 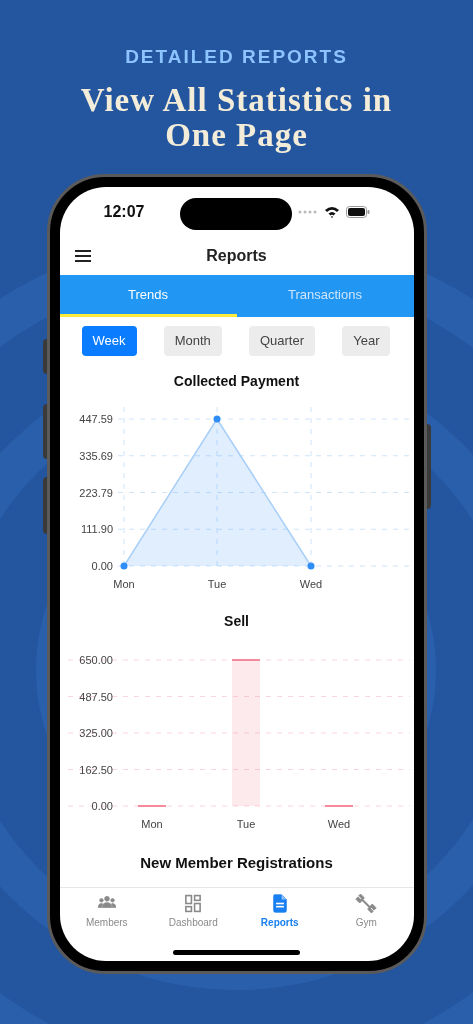 What do you see at coordinates (95, 455) in the screenshot?
I see `axis-label: 335.69` at bounding box center [95, 455].